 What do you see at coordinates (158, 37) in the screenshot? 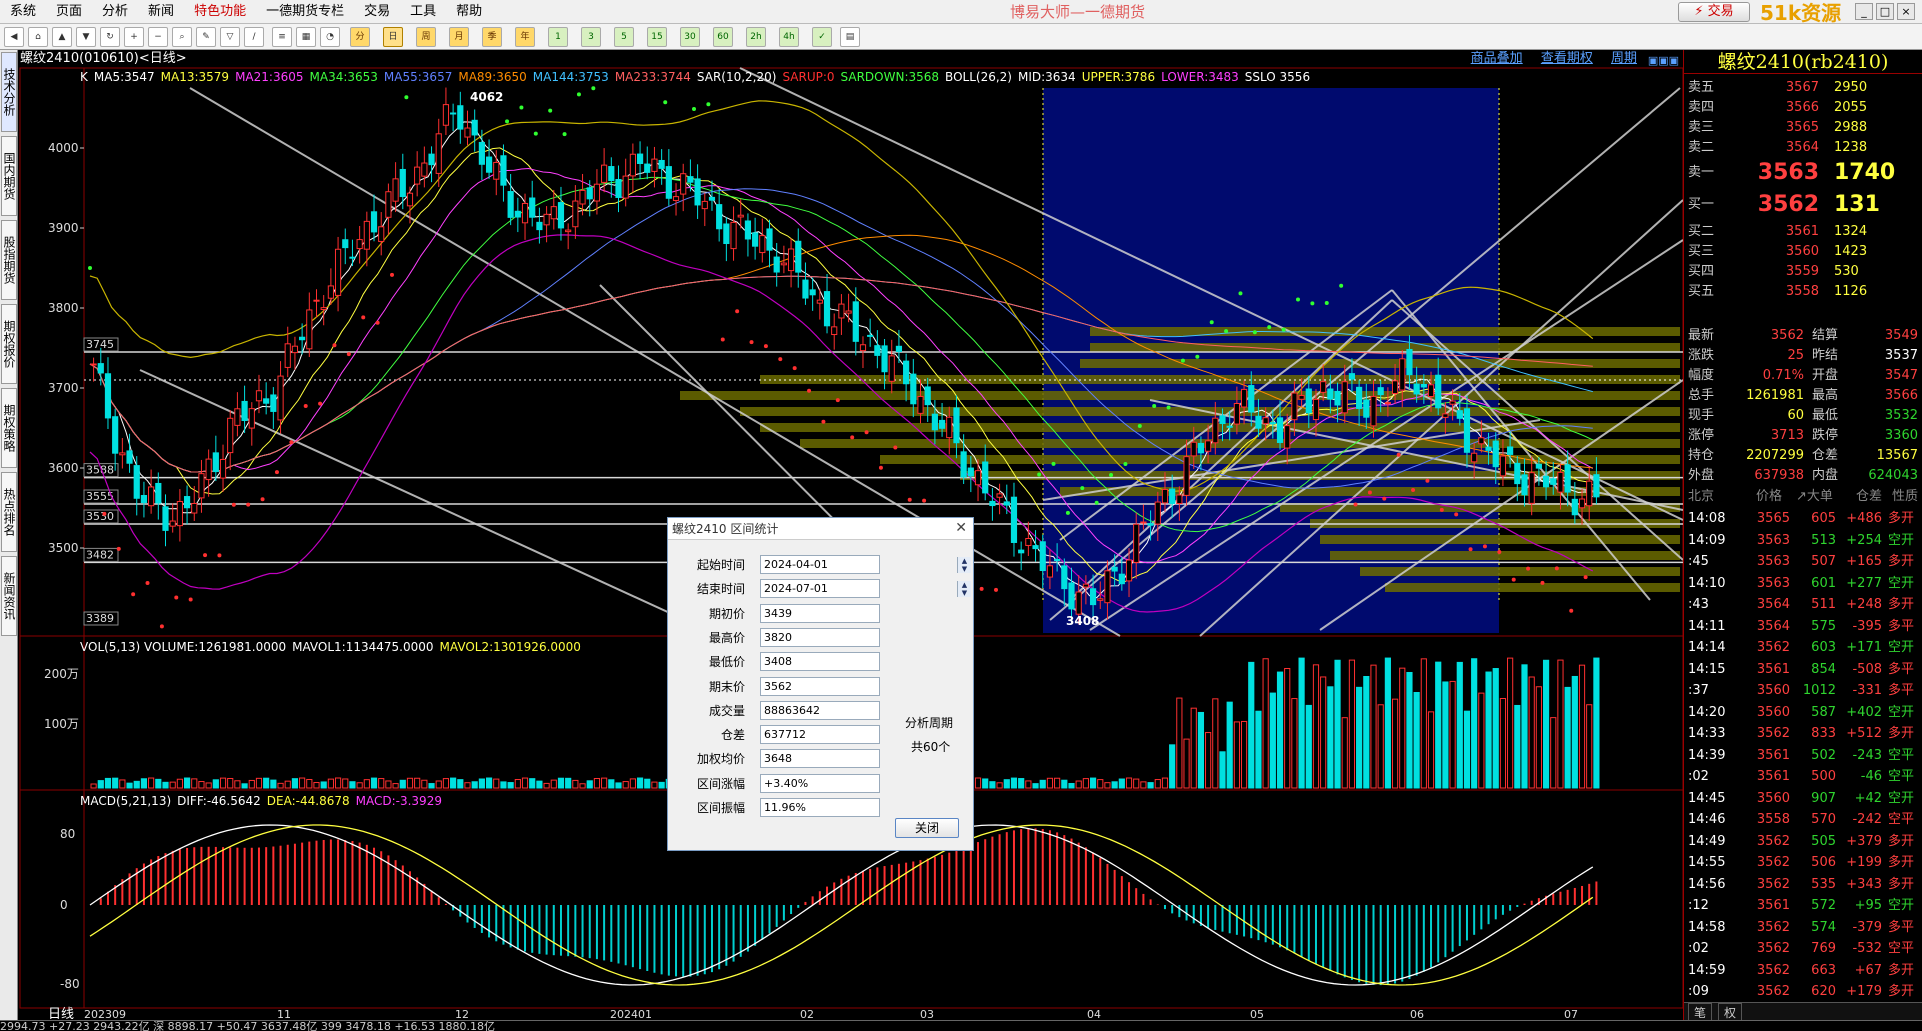
I see `zoom-out-icon: −` at bounding box center [158, 37].